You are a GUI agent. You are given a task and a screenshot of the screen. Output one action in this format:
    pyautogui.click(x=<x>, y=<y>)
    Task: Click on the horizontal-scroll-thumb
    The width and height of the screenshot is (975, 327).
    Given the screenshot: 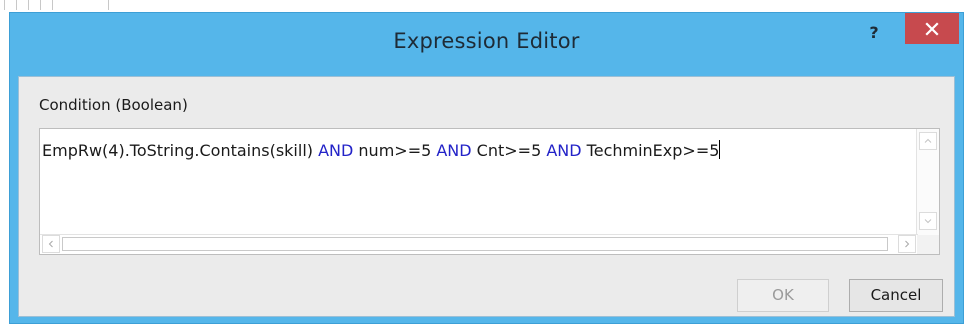 What is the action you would take?
    pyautogui.click(x=475, y=244)
    